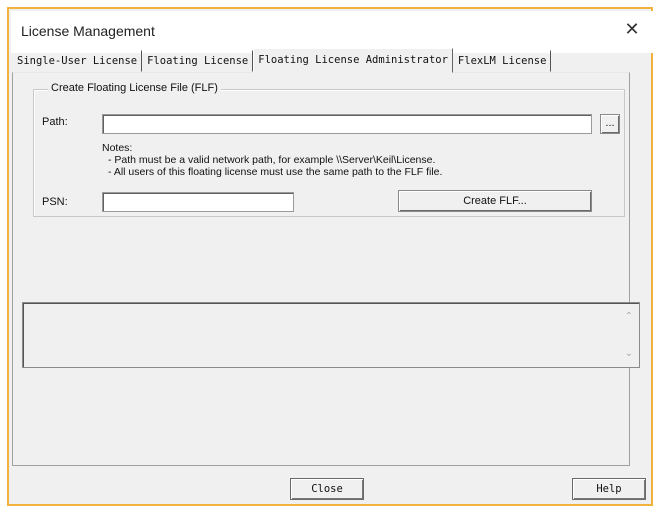 This screenshot has width=662, height=513. What do you see at coordinates (327, 489) in the screenshot?
I see `close-button: Close` at bounding box center [327, 489].